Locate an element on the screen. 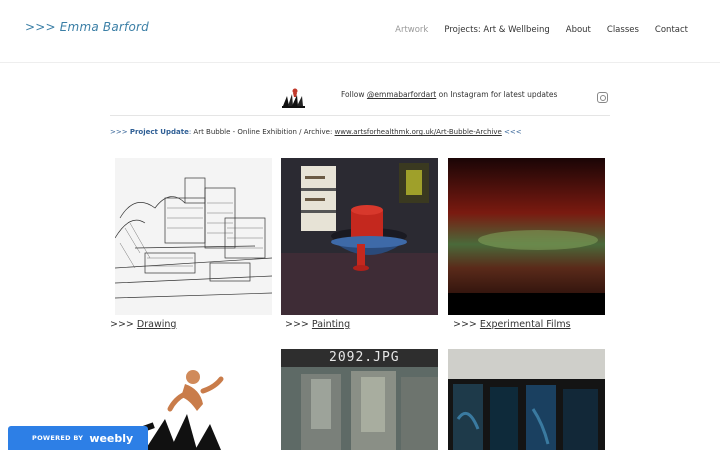  powered-by-weebly-badge: POWERED BY weebly is located at coordinates (78, 438).